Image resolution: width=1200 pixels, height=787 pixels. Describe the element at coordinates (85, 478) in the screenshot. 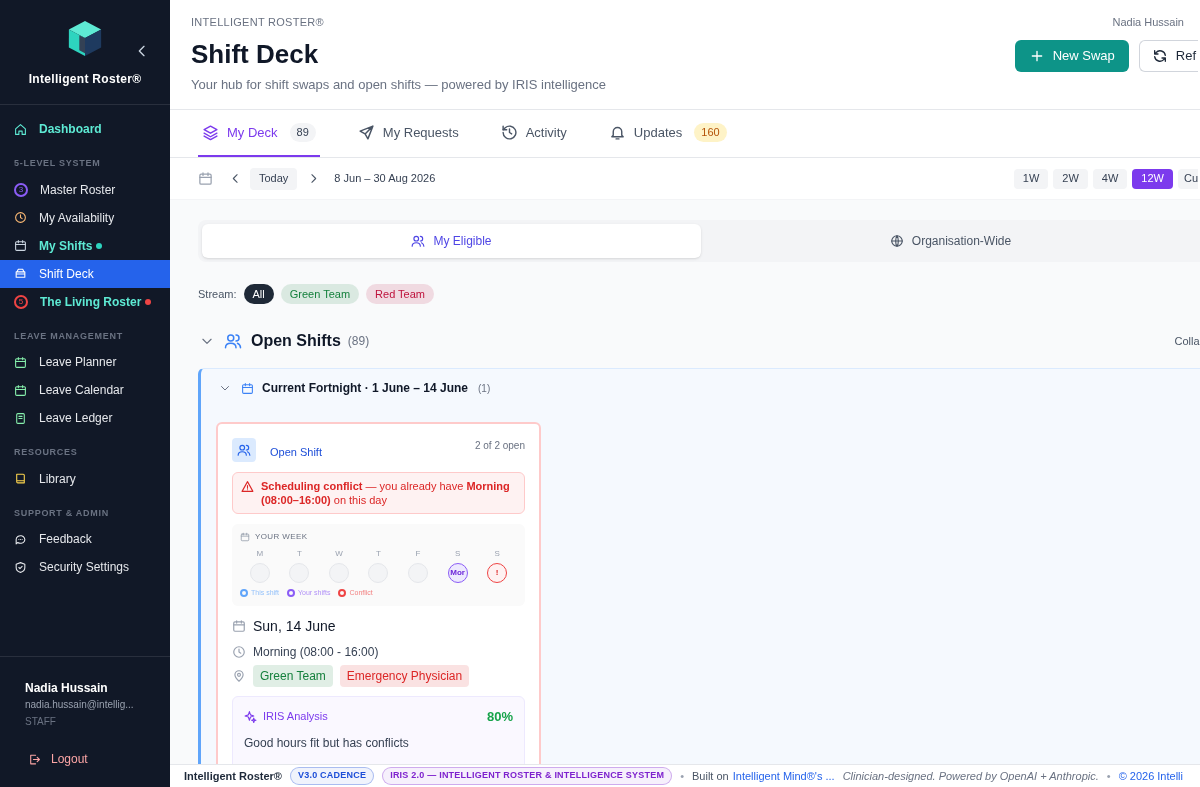

I see `nav-item: Library` at that location.